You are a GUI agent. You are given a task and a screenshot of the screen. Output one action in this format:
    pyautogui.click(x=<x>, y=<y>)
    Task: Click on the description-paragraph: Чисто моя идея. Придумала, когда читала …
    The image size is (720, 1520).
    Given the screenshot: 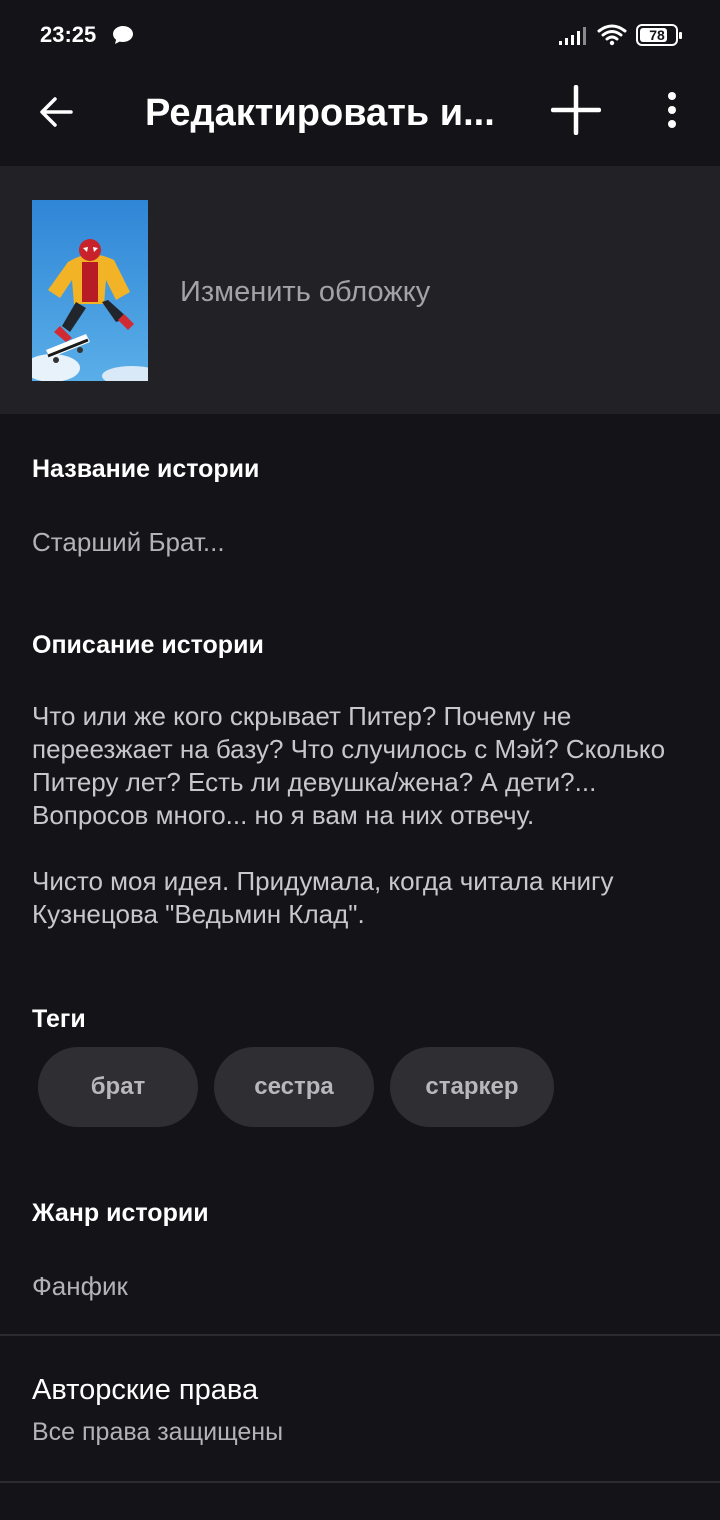 What is the action you would take?
    pyautogui.click(x=323, y=897)
    